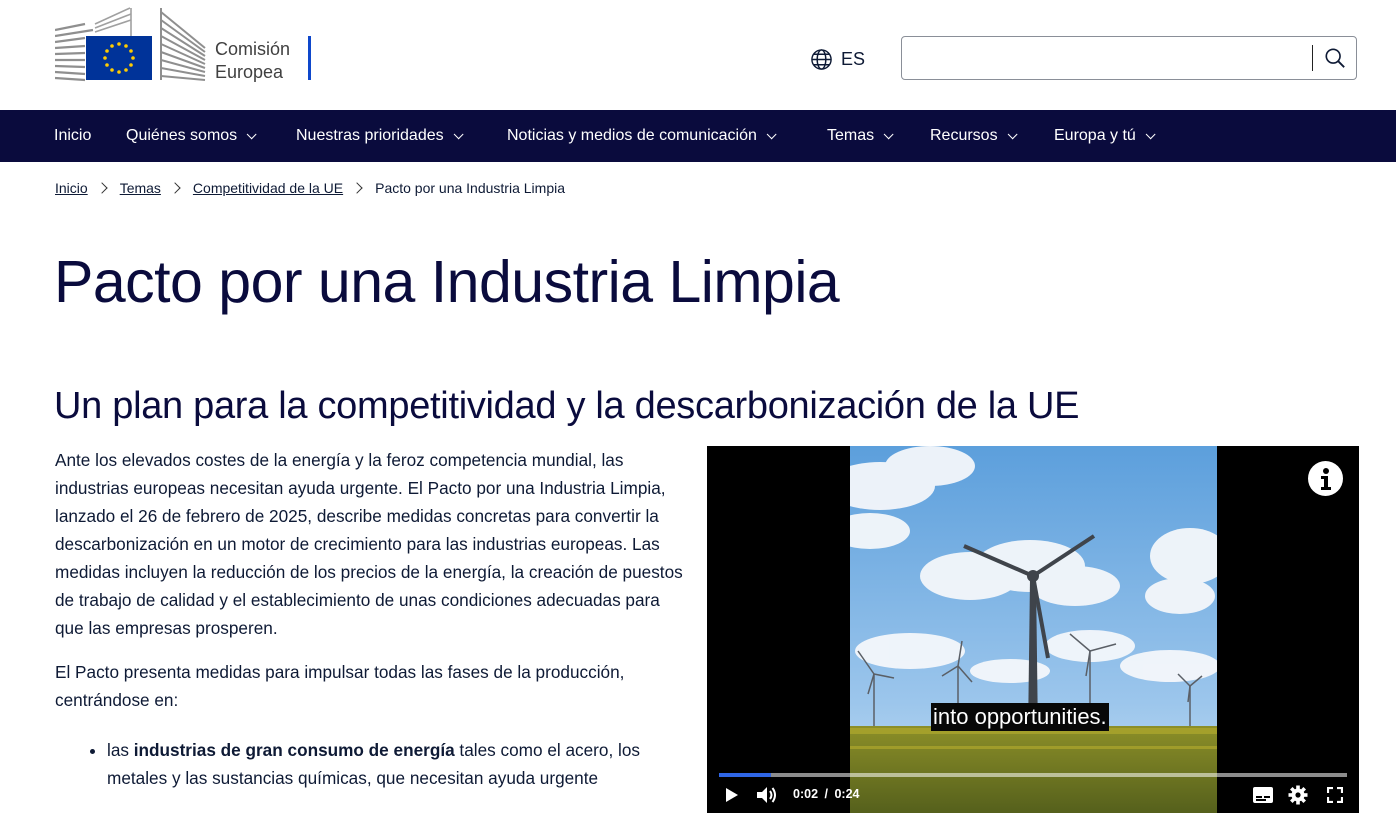 The width and height of the screenshot is (1396, 823). I want to click on breadcrumb-link-inicio: Inicio, so click(71, 188).